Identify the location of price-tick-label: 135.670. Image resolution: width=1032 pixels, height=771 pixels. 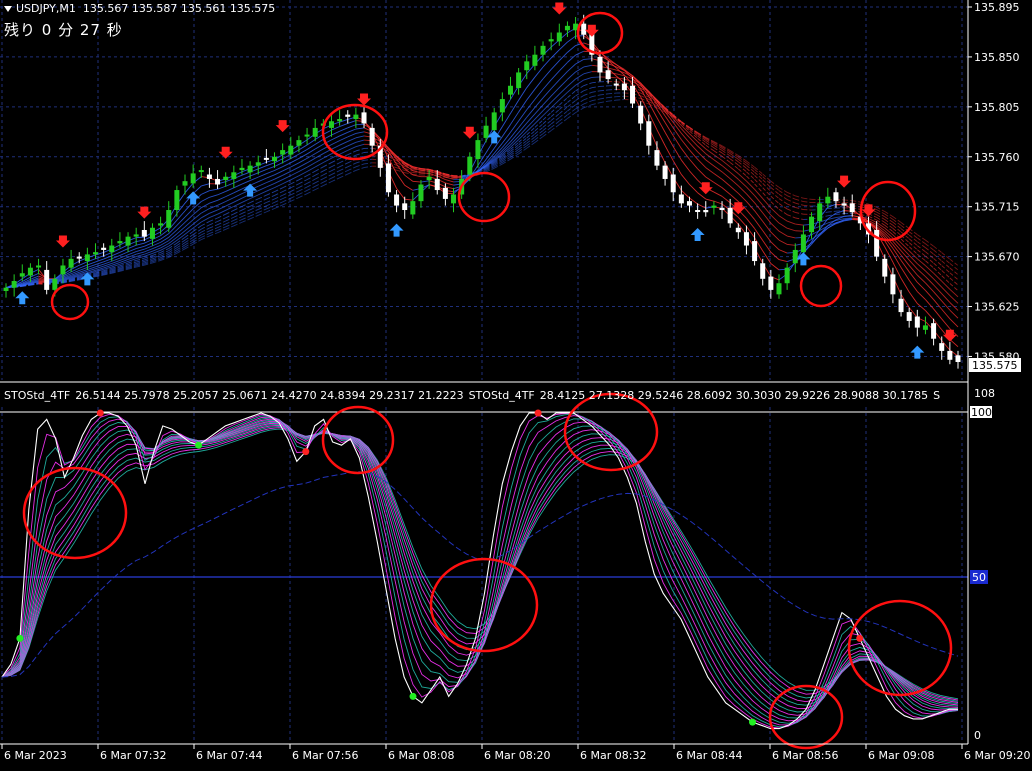
(997, 257).